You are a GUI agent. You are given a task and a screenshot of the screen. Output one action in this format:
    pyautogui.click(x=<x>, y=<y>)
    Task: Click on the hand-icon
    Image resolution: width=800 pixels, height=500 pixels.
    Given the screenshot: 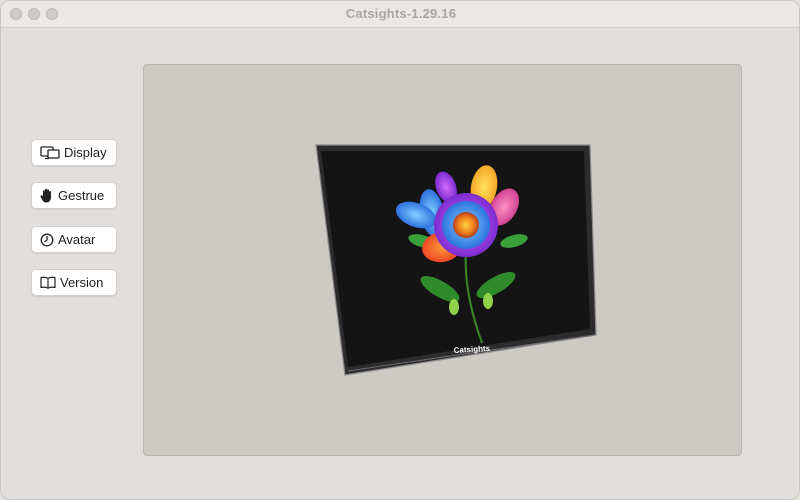 What is the action you would take?
    pyautogui.click(x=47, y=195)
    